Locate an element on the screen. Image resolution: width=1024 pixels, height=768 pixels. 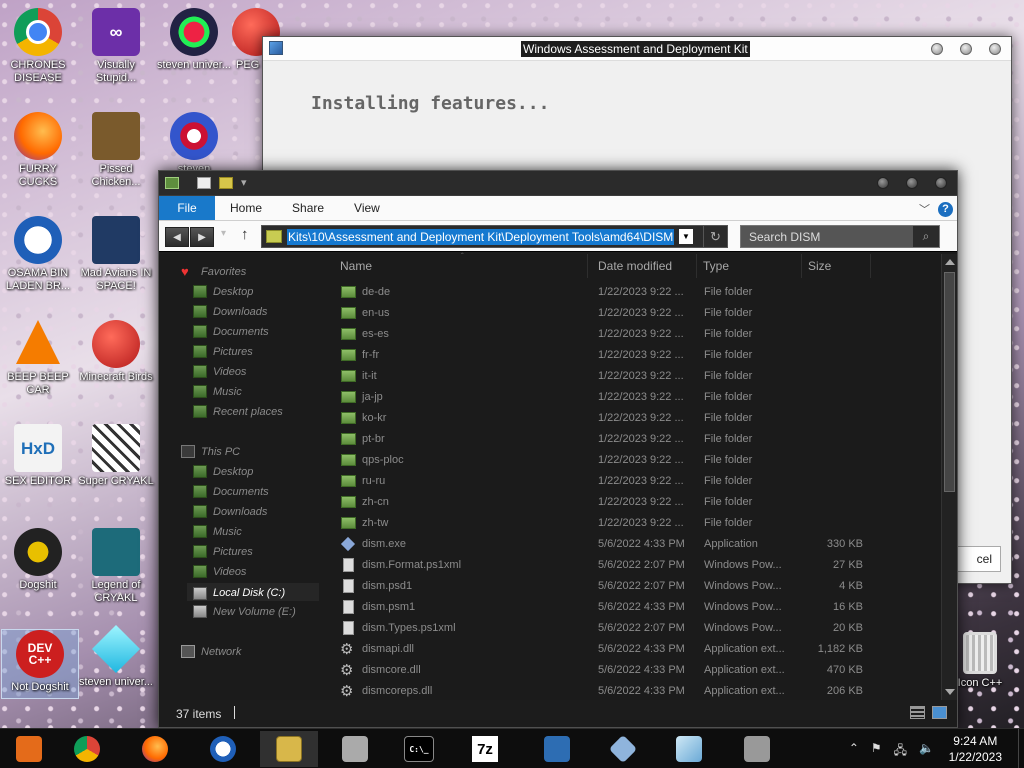
tab-file: File is located at coordinates (187, 208).